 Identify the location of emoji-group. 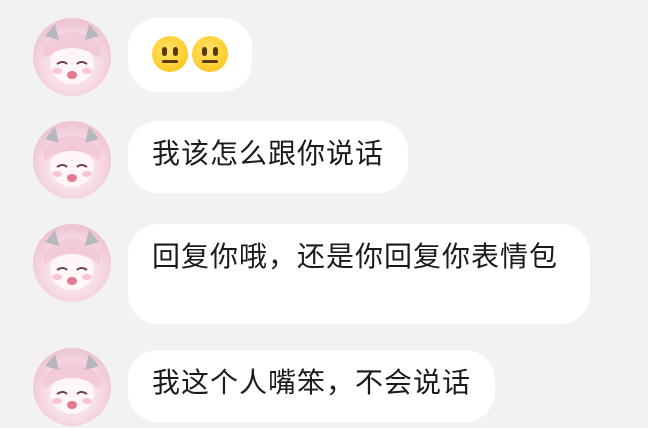
(190, 52).